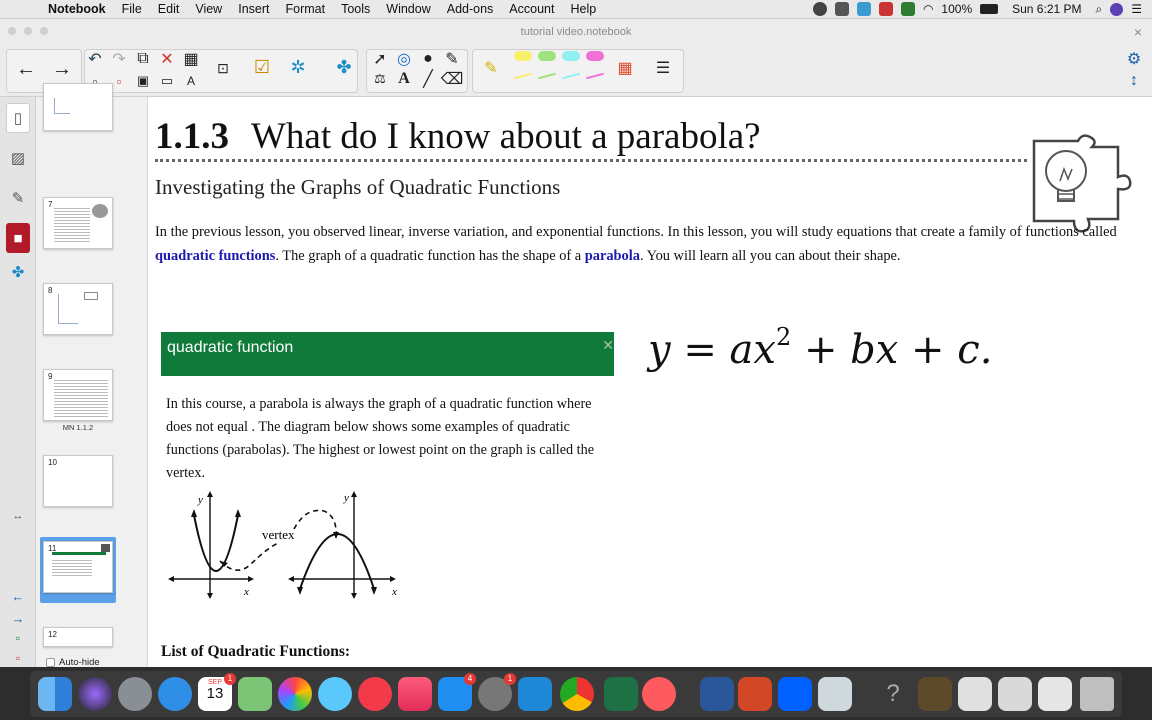 This screenshot has width=1152, height=720. I want to click on preview-icon, so click(835, 694).